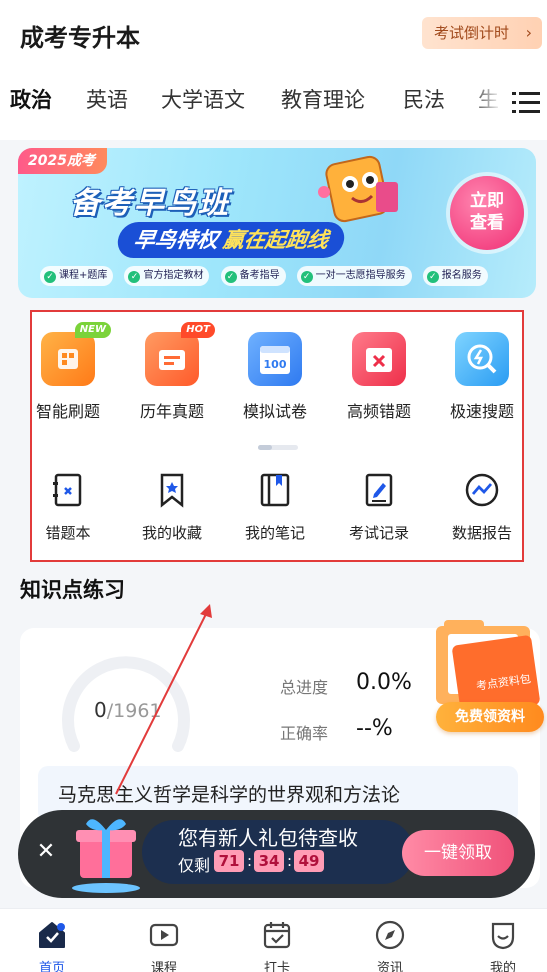 Image resolution: width=547 pixels, height=972 pixels. Describe the element at coordinates (229, 861) in the screenshot. I see `countdown-hours: 71` at that location.